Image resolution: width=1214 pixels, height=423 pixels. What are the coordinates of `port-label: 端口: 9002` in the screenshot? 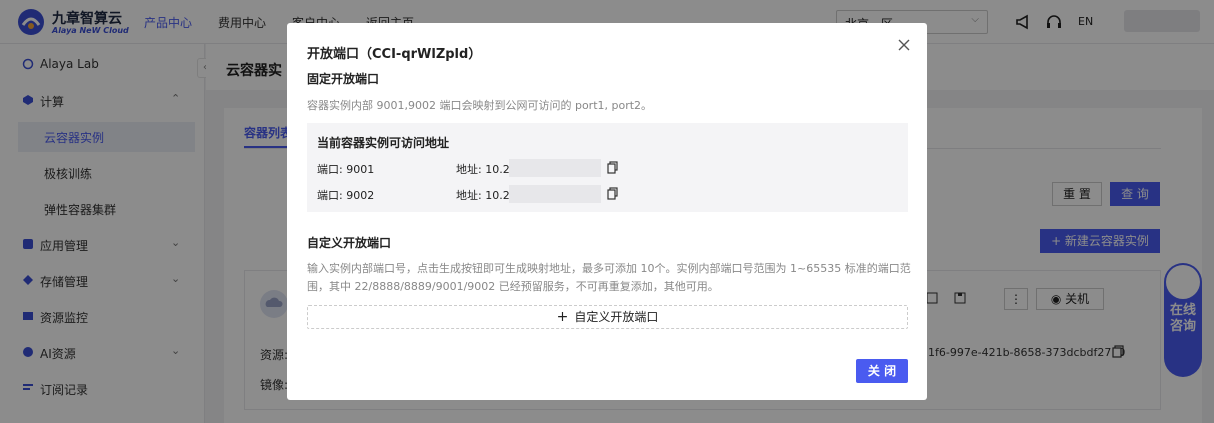 It's located at (346, 195).